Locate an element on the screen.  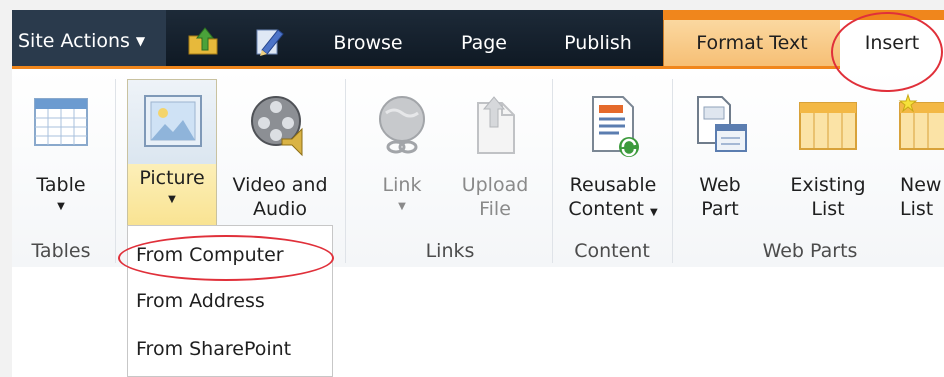
site-actions-menu: Site Actions ▼ is located at coordinates (89, 38).